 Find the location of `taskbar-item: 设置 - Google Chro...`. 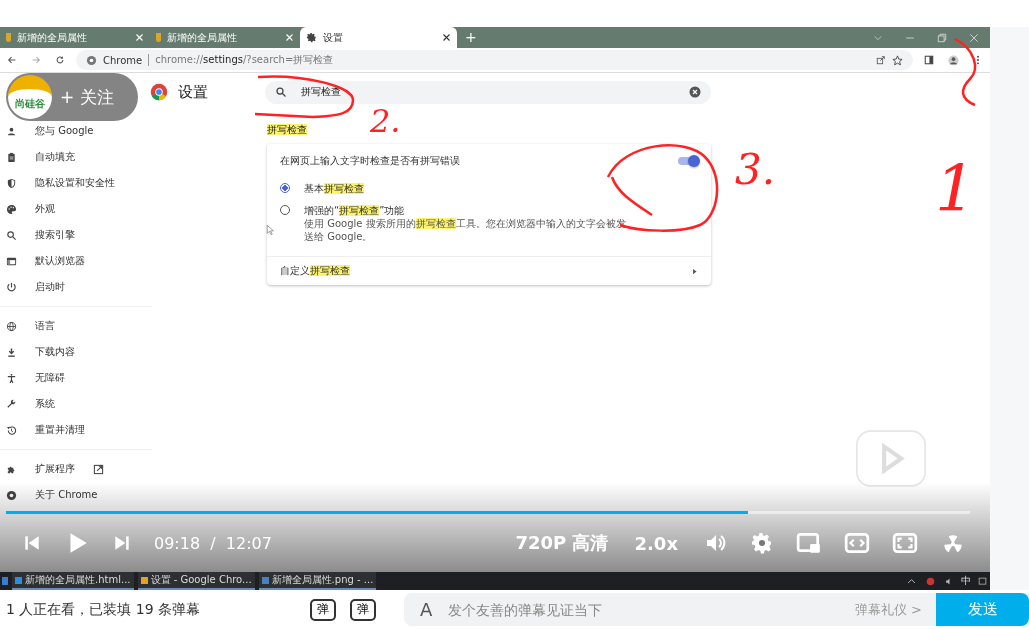

taskbar-item: 设置 - Google Chro... is located at coordinates (196, 581).